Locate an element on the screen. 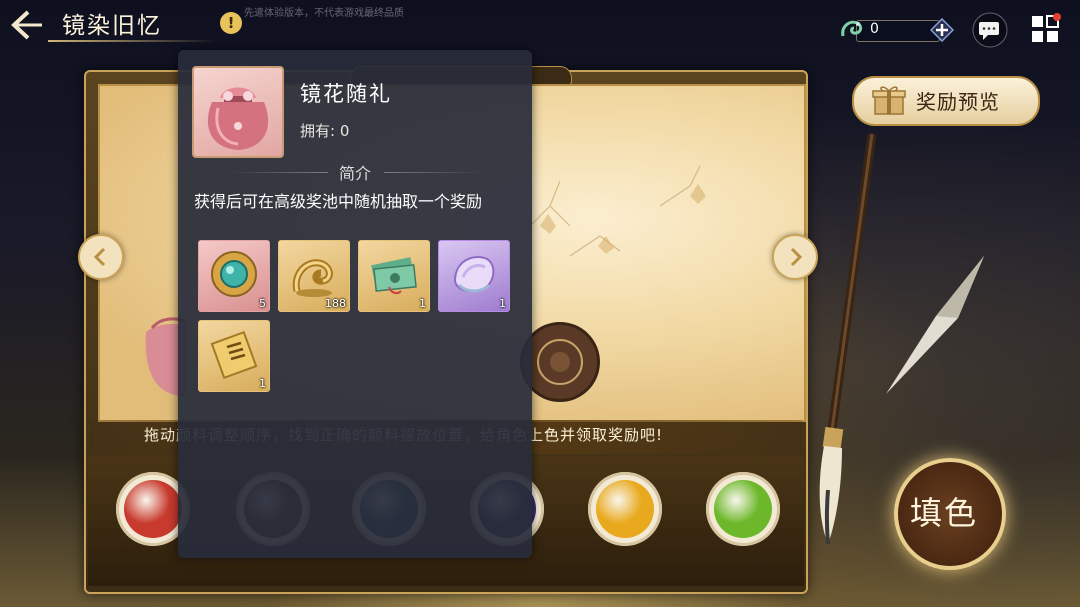 This screenshot has height=607, width=1080. reward-item-banknotes: 1 is located at coordinates (394, 276).